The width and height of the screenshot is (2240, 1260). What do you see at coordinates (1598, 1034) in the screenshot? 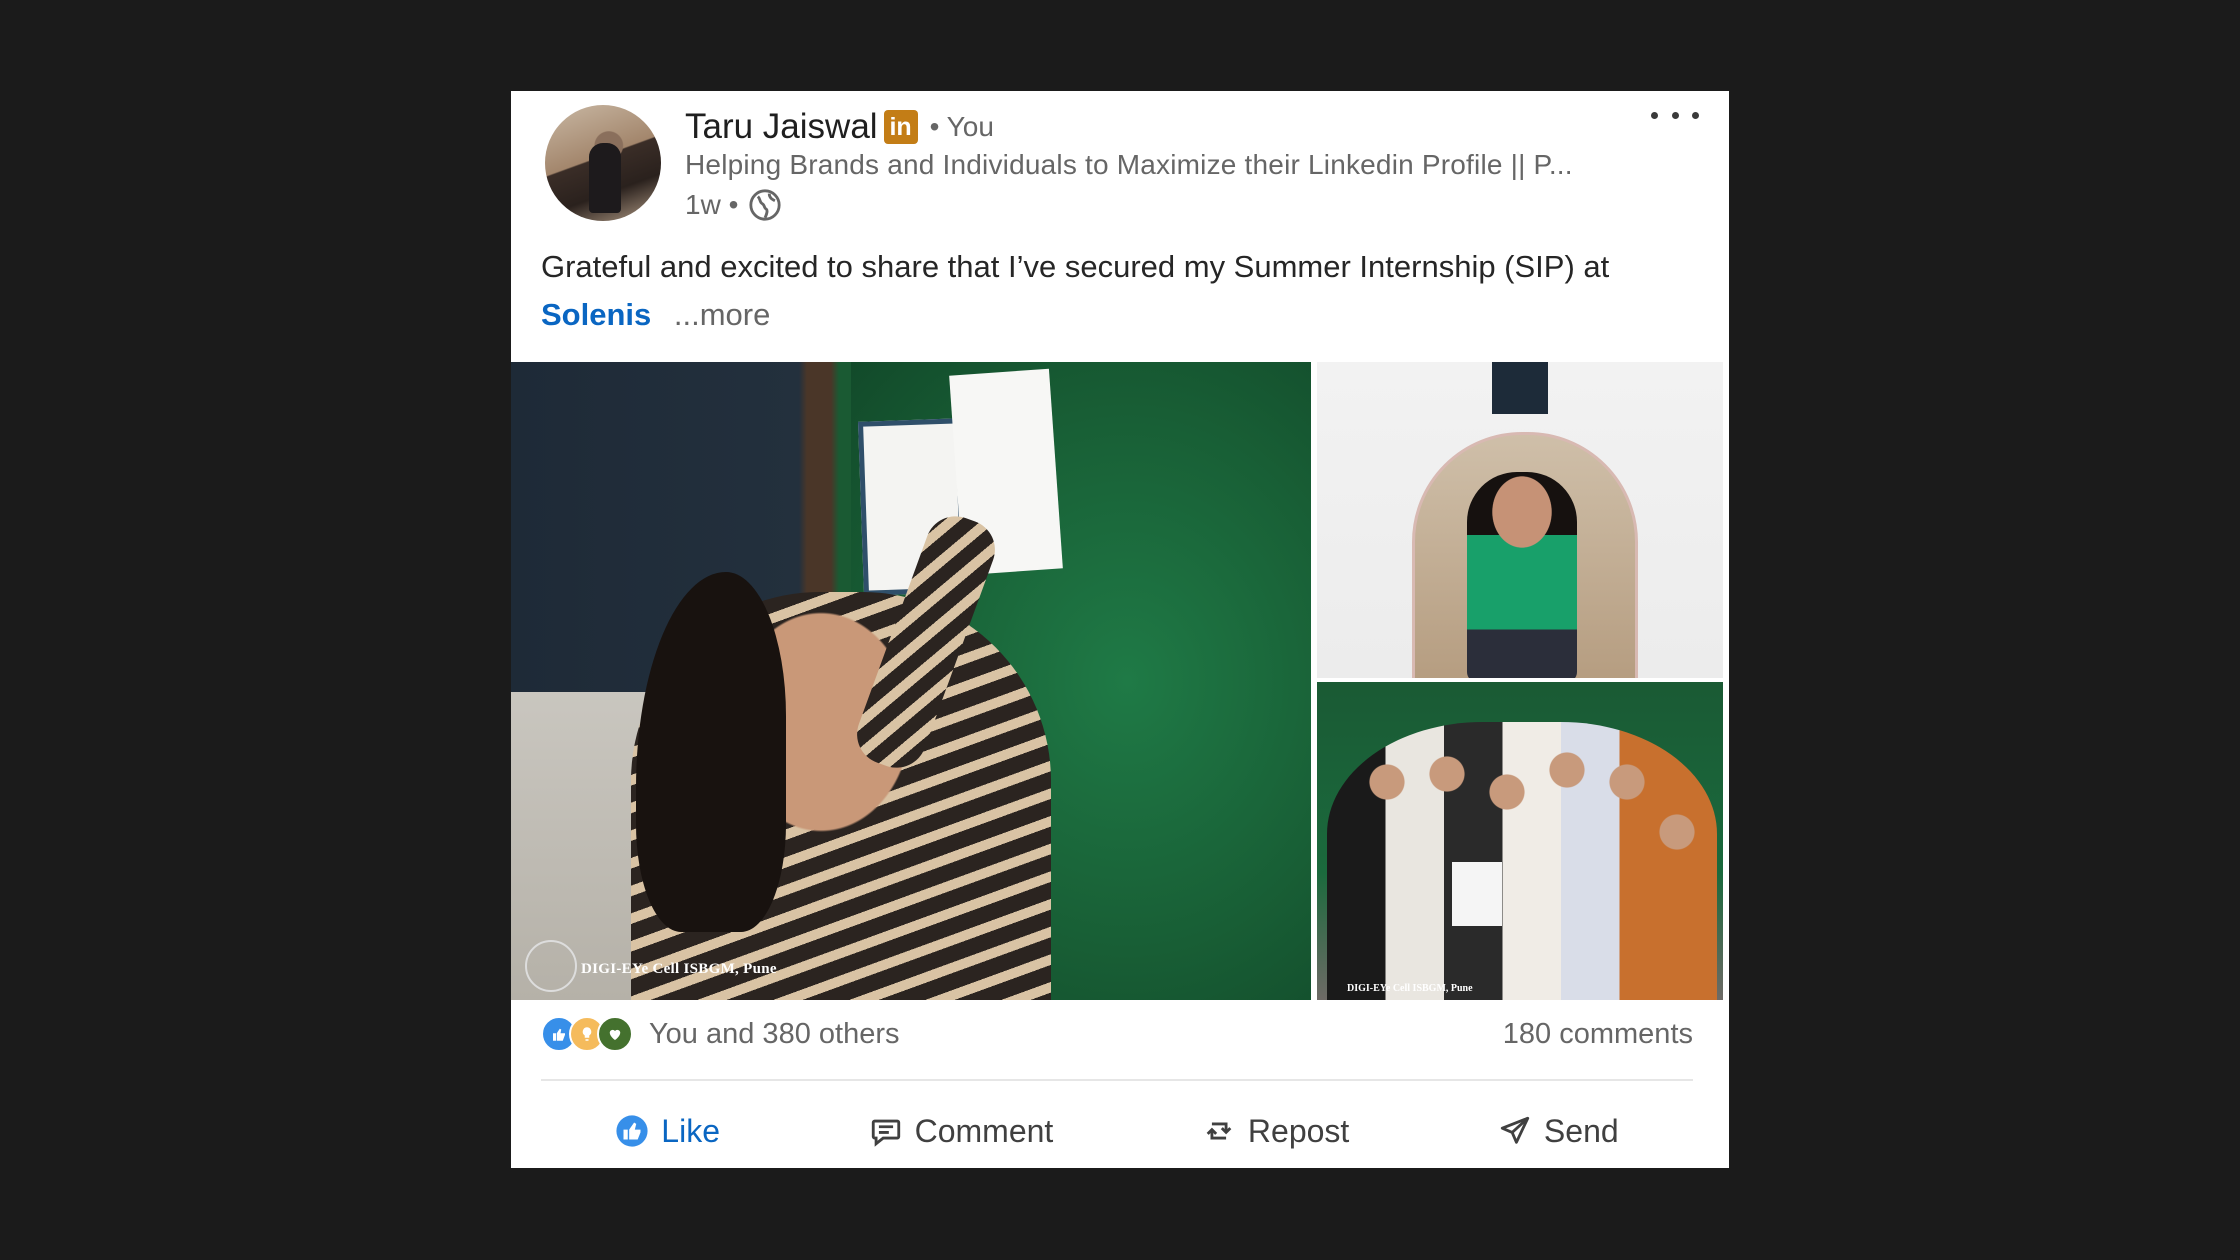
I see `comments-count: 180 comments` at bounding box center [1598, 1034].